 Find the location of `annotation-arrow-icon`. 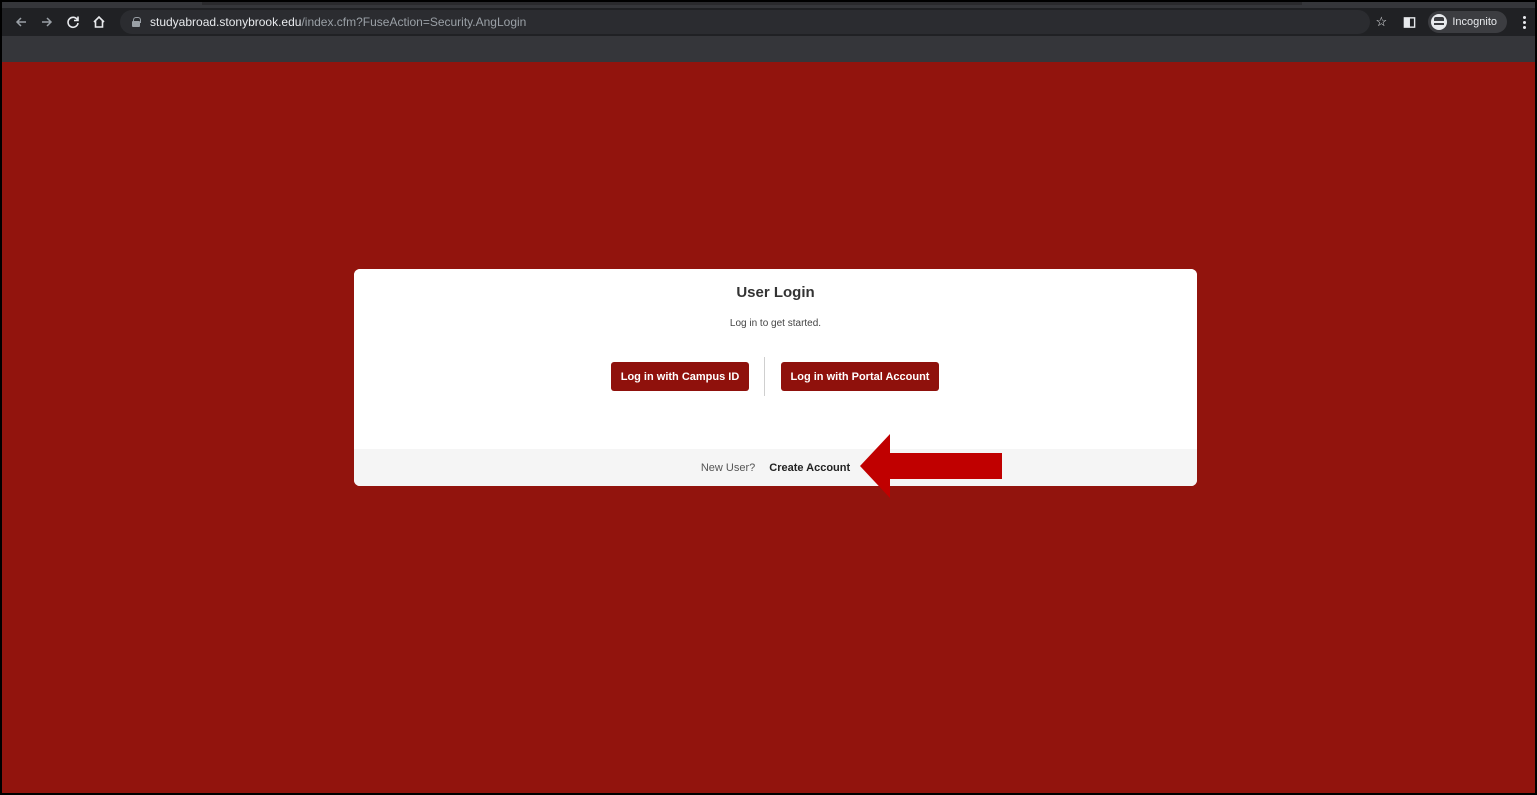

annotation-arrow-icon is located at coordinates (931, 466).